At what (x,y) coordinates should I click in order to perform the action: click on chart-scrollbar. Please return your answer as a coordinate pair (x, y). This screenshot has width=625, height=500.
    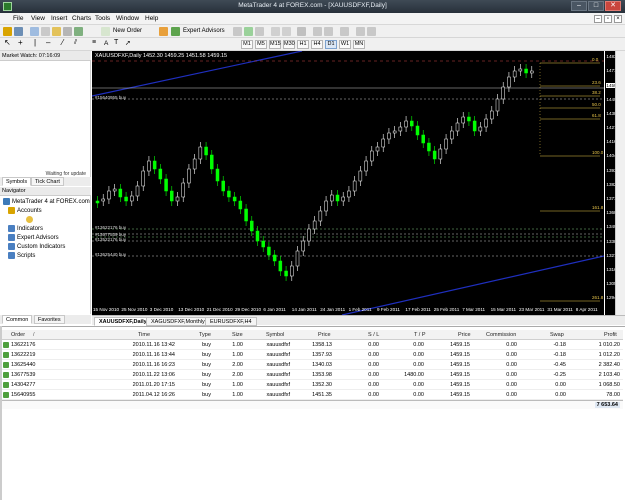
    Looking at the image, I should click on (620, 183).